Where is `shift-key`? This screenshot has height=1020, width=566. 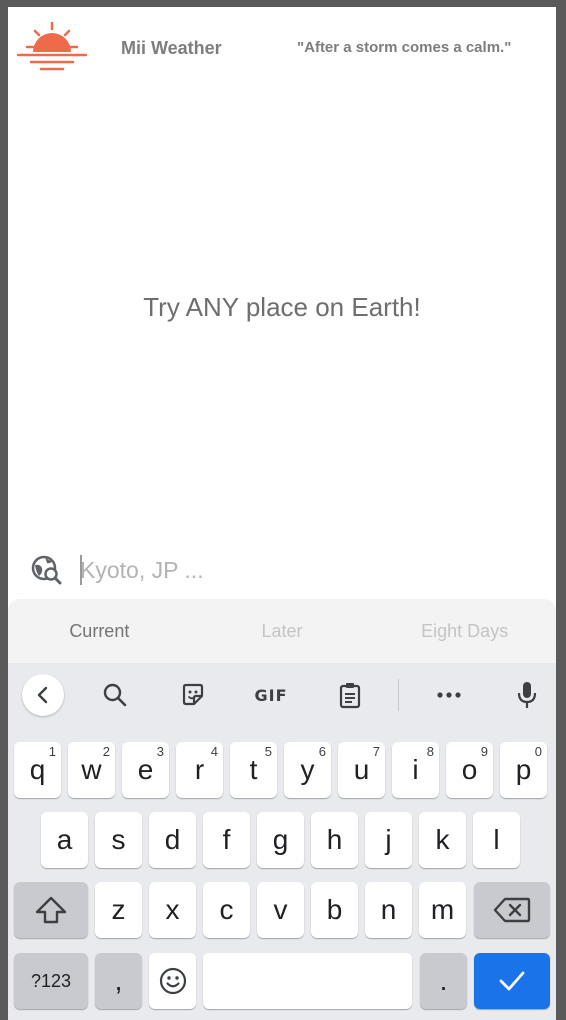 shift-key is located at coordinates (51, 910).